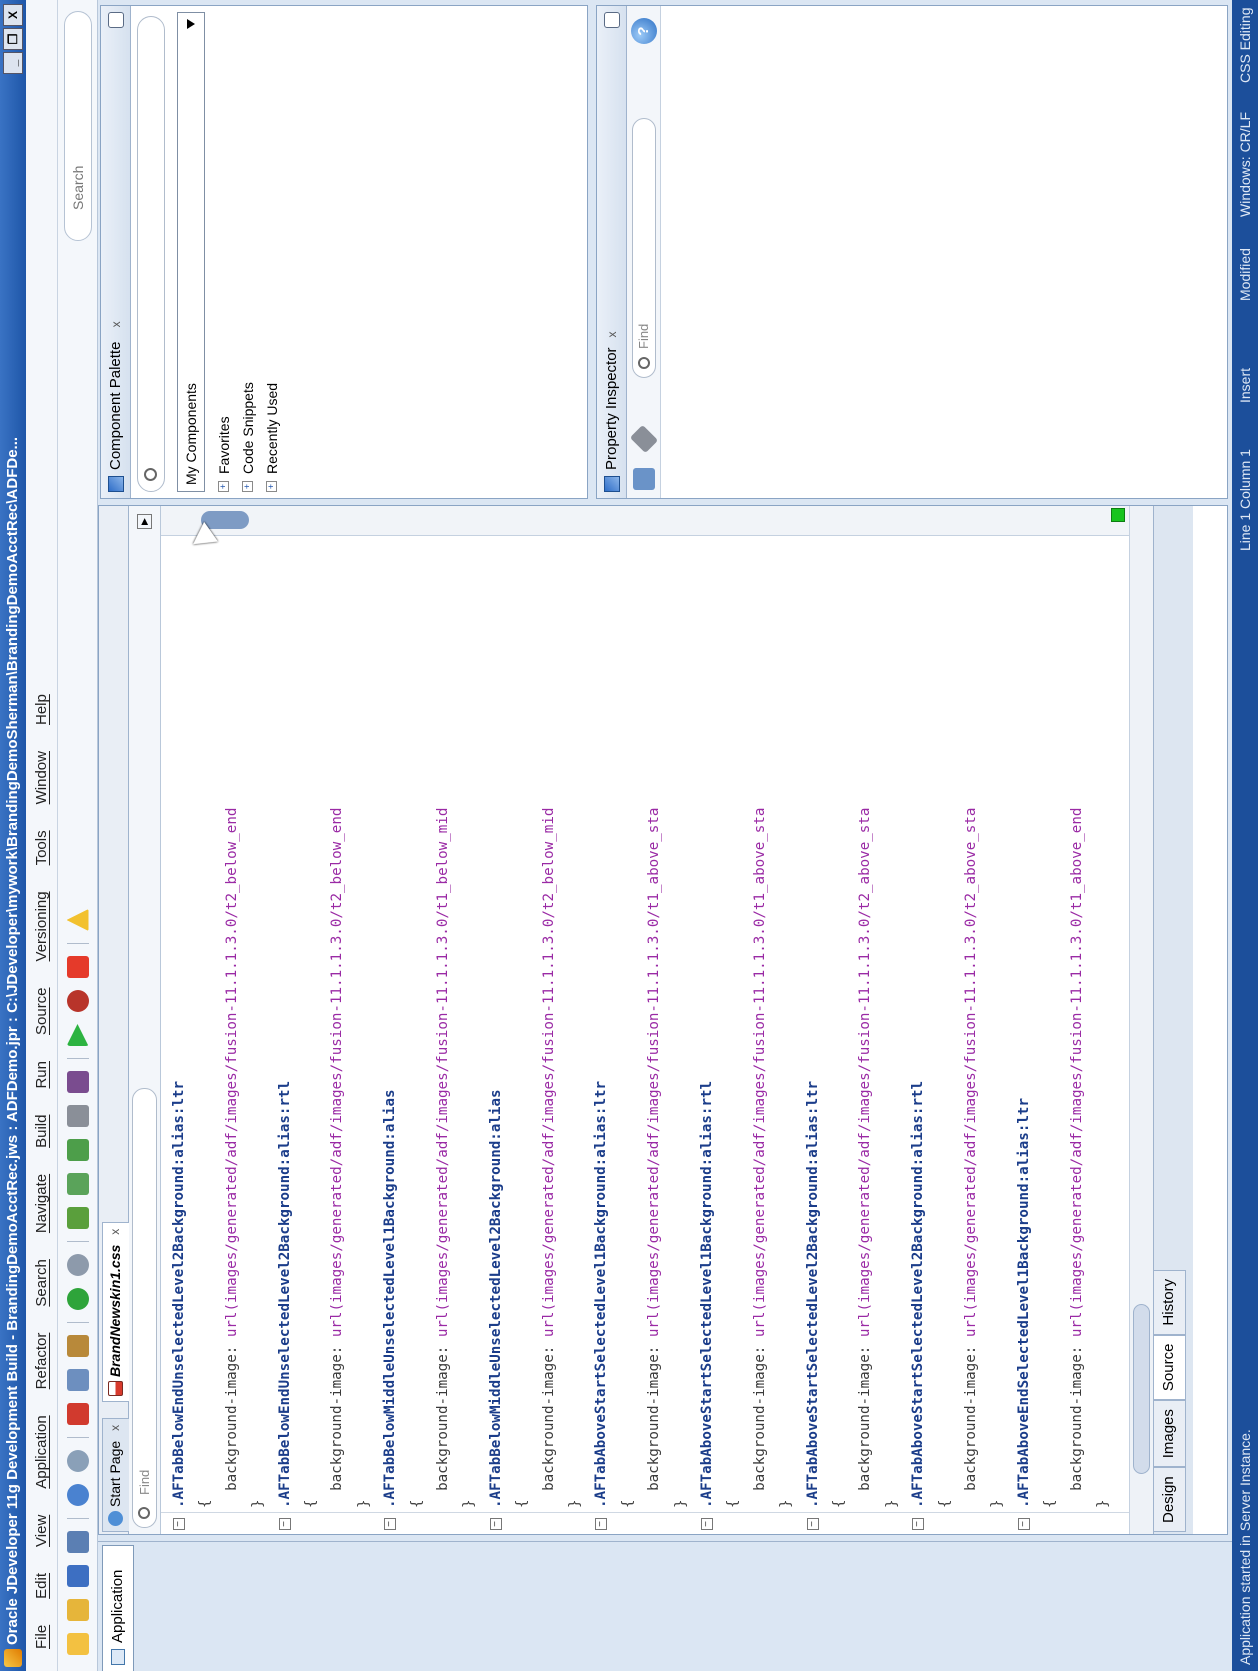 The width and height of the screenshot is (1258, 1671). I want to click on help-icon: ?, so click(644, 31).